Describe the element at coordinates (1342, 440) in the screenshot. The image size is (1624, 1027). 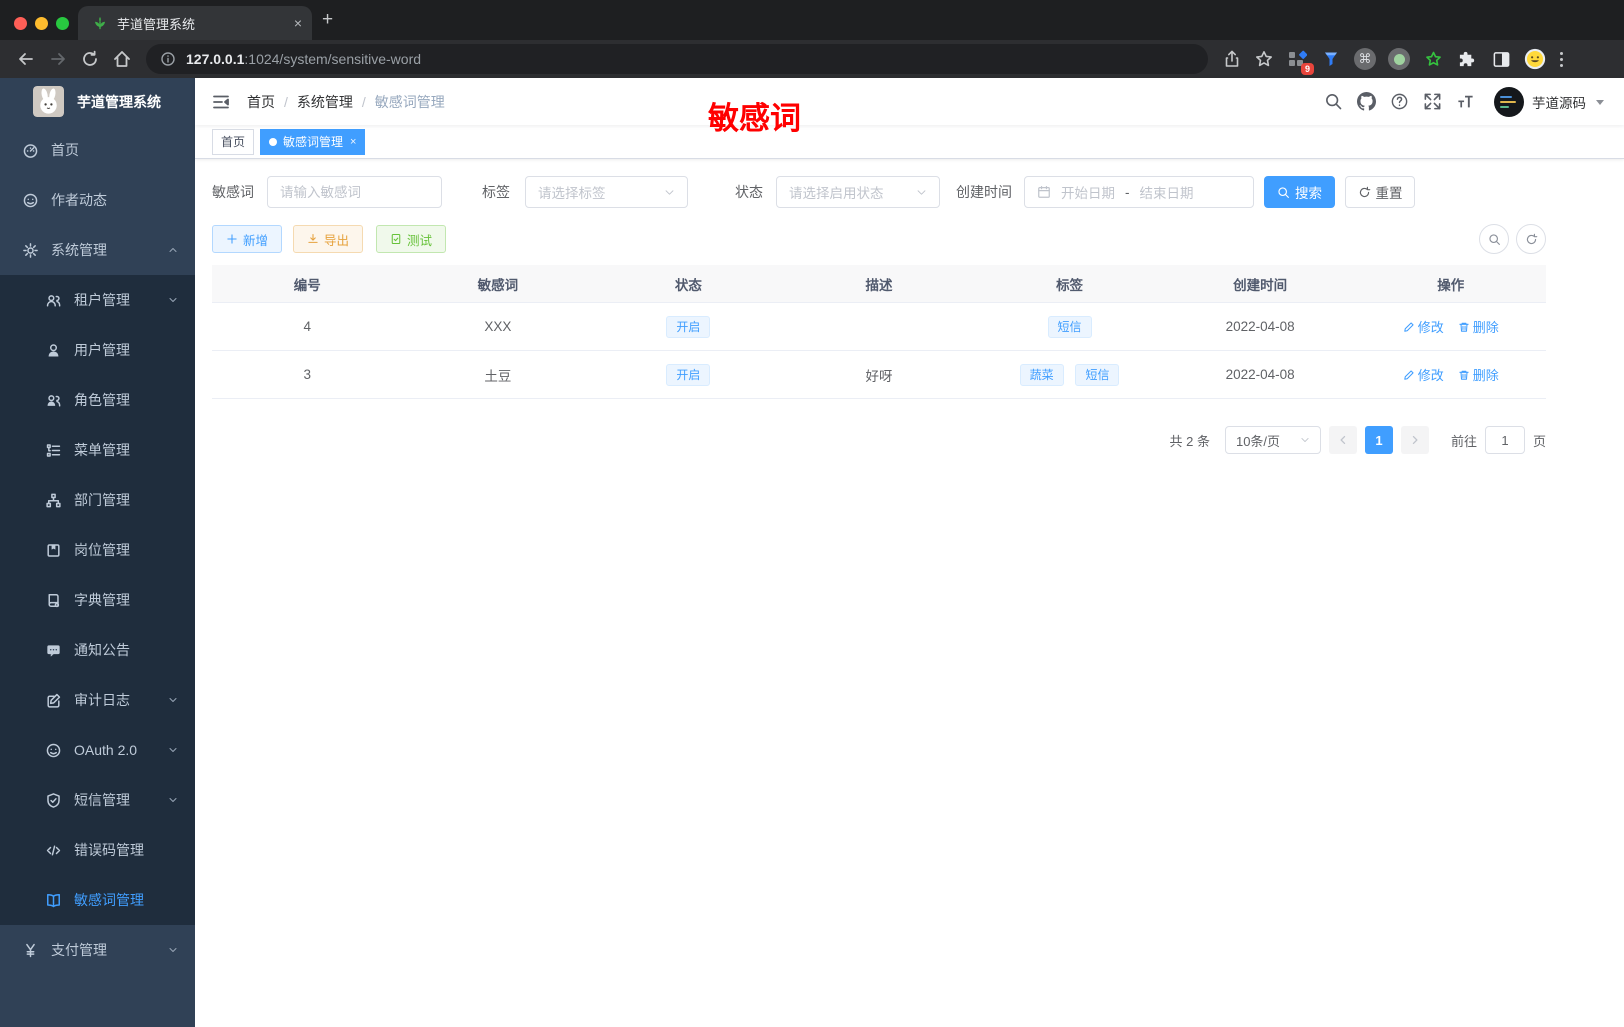
I see `prev-page-button` at that location.